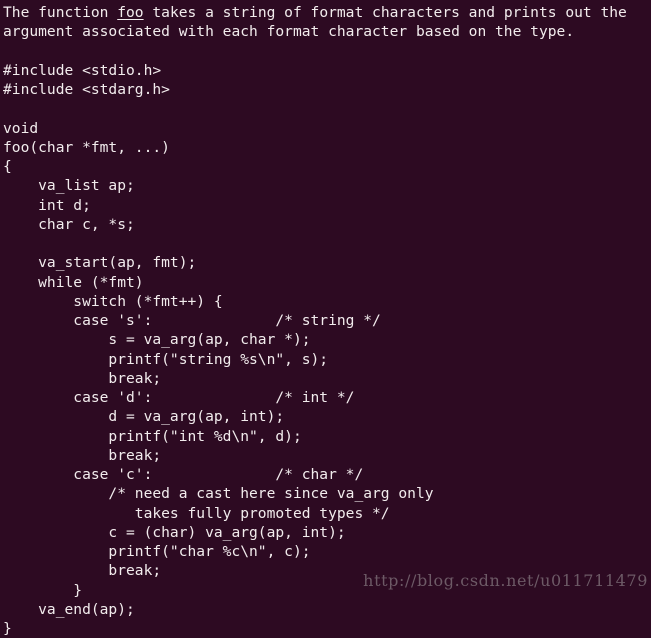 This screenshot has width=651, height=638. What do you see at coordinates (327, 128) in the screenshot?
I see `code-line: void` at bounding box center [327, 128].